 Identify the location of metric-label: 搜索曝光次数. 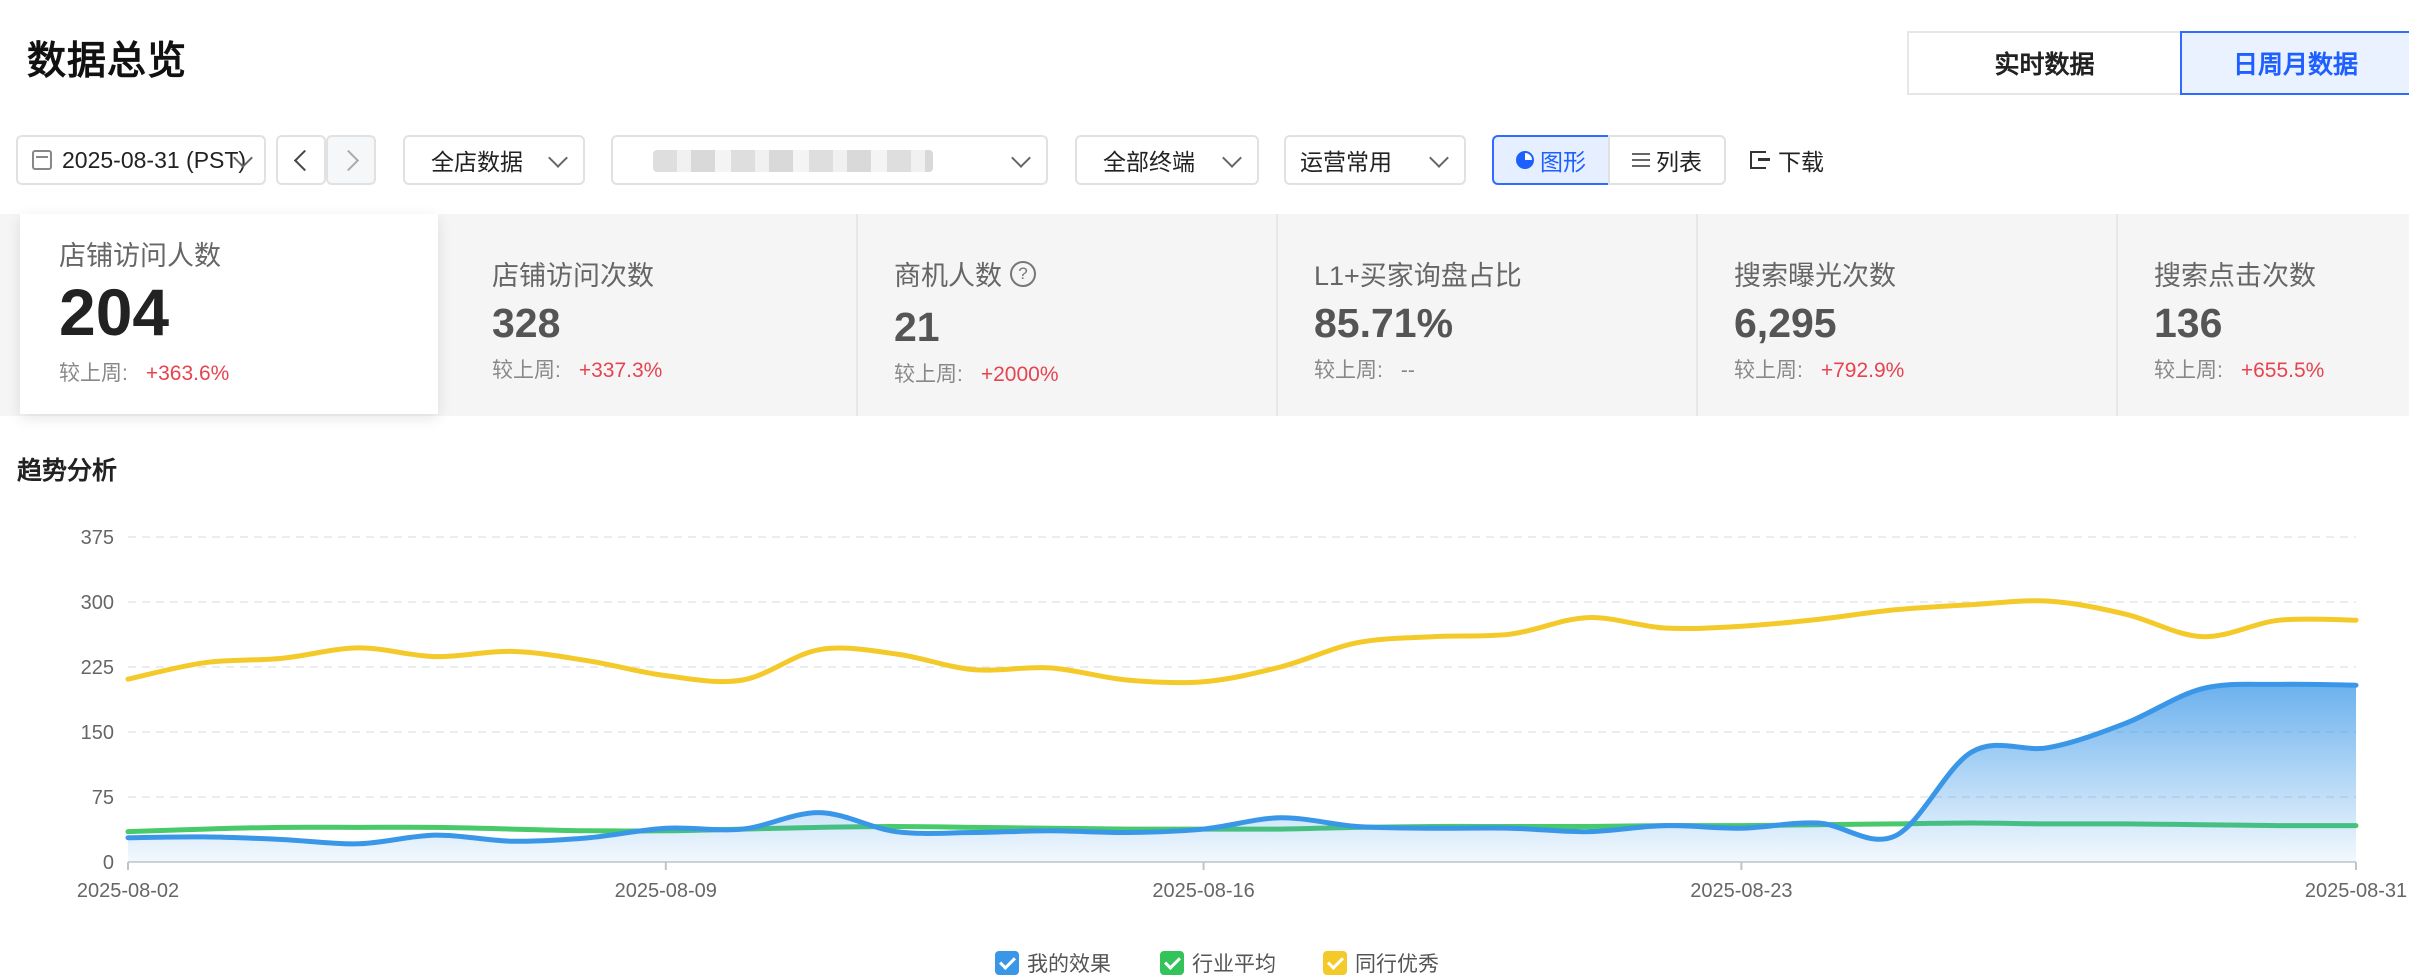
(1815, 276).